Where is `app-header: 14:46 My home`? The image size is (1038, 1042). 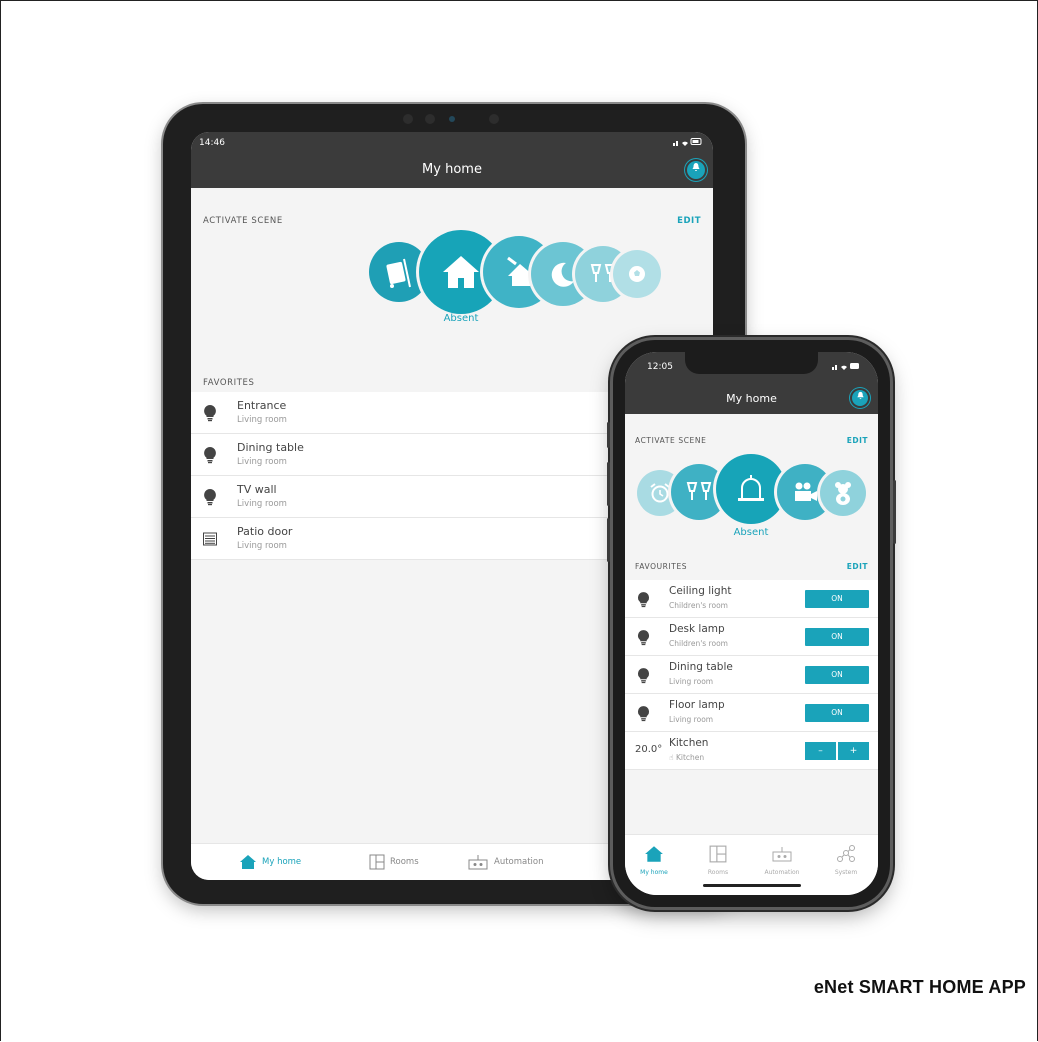
app-header: 14:46 My home is located at coordinates (452, 160).